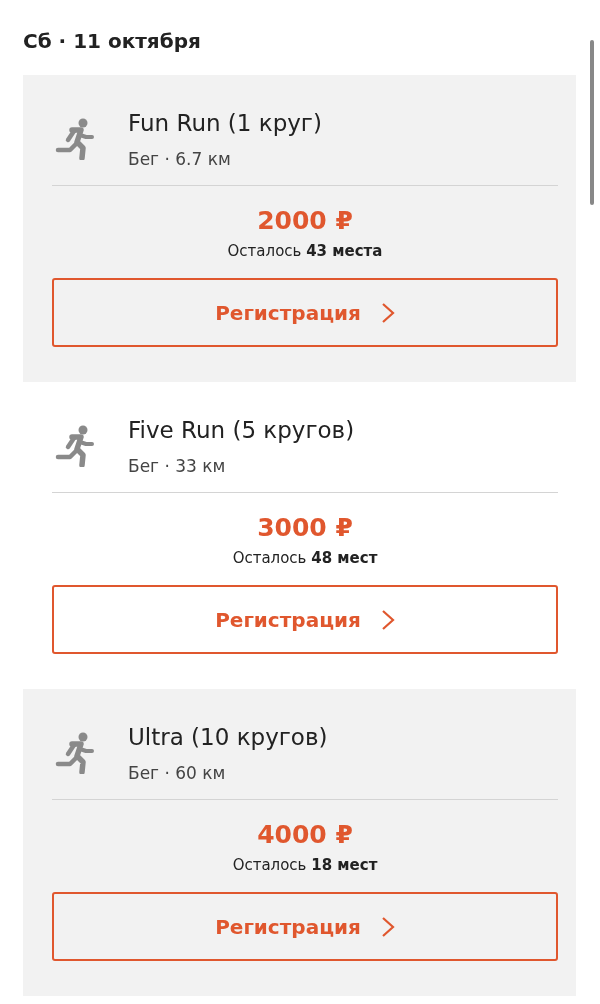 Image resolution: width=600 pixels, height=1004 pixels. Describe the element at coordinates (112, 41) in the screenshot. I see `date-heading: Сб · 11 октября` at that location.